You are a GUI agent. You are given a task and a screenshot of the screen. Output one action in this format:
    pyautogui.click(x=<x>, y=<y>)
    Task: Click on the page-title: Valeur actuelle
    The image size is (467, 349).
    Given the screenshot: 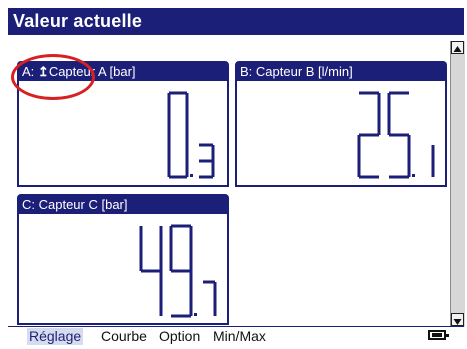 What is the action you would take?
    pyautogui.click(x=78, y=21)
    